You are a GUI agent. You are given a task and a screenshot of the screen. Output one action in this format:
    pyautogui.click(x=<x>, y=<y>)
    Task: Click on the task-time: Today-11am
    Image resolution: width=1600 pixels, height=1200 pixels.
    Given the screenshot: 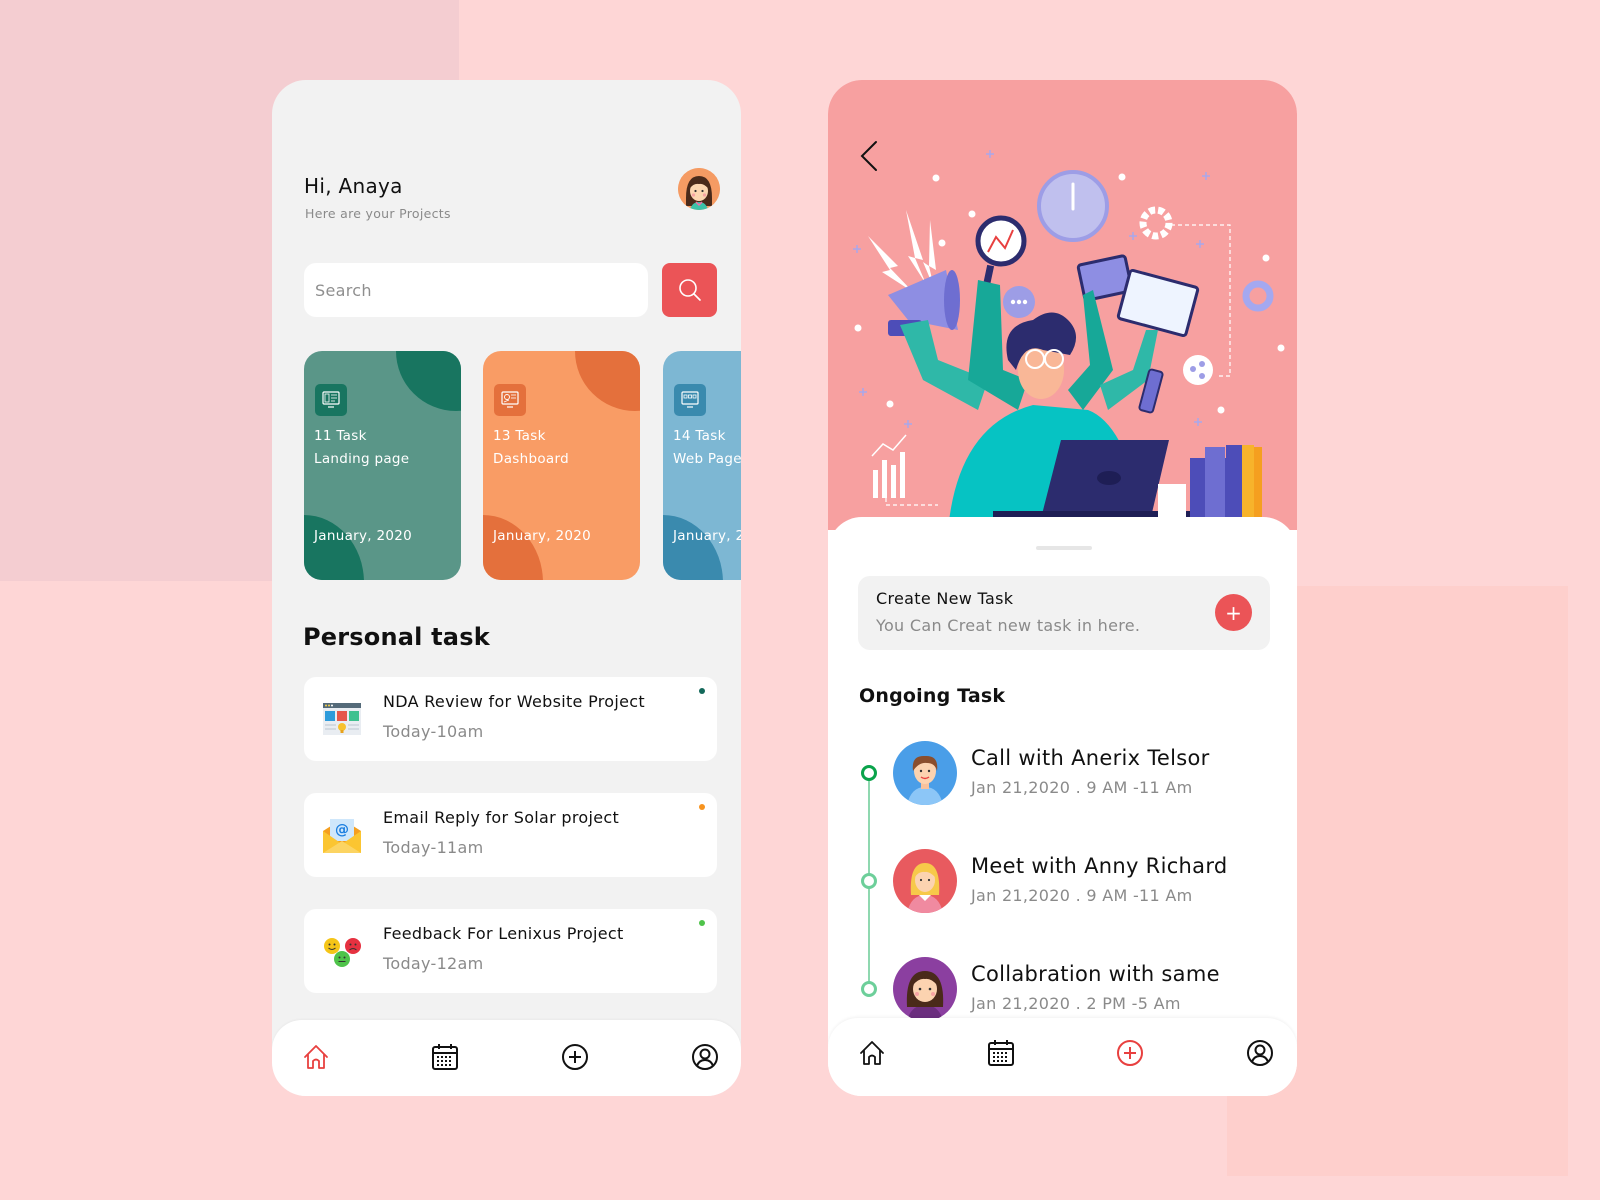 What is the action you would take?
    pyautogui.click(x=433, y=847)
    